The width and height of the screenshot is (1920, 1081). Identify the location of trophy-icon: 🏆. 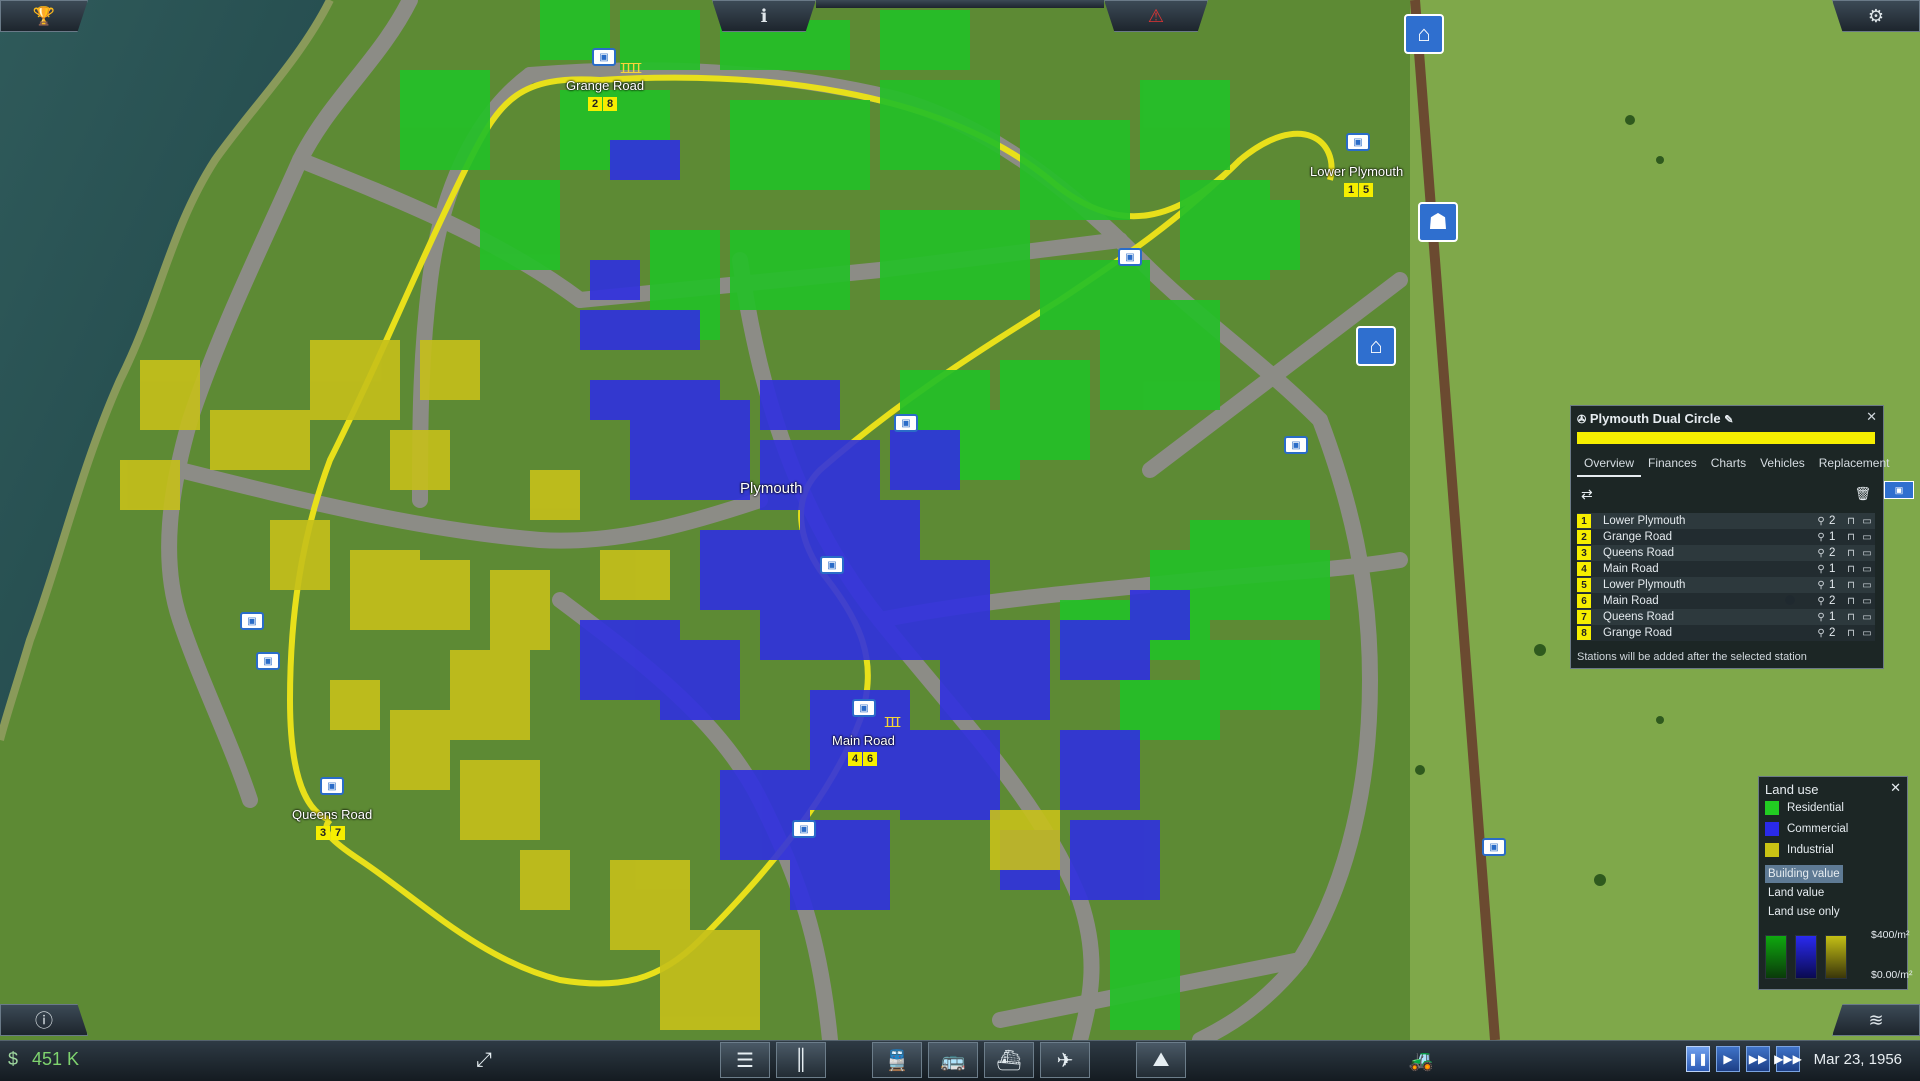
(44, 15).